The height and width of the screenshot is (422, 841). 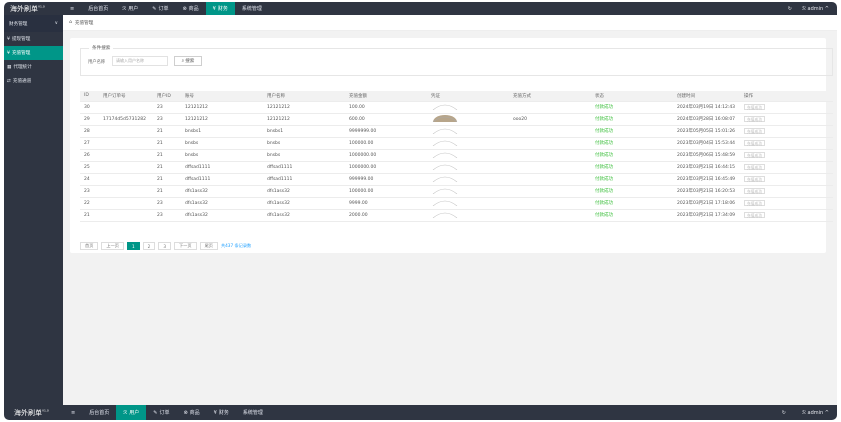 I want to click on top-nav-home: 后台首页, so click(x=98, y=8).